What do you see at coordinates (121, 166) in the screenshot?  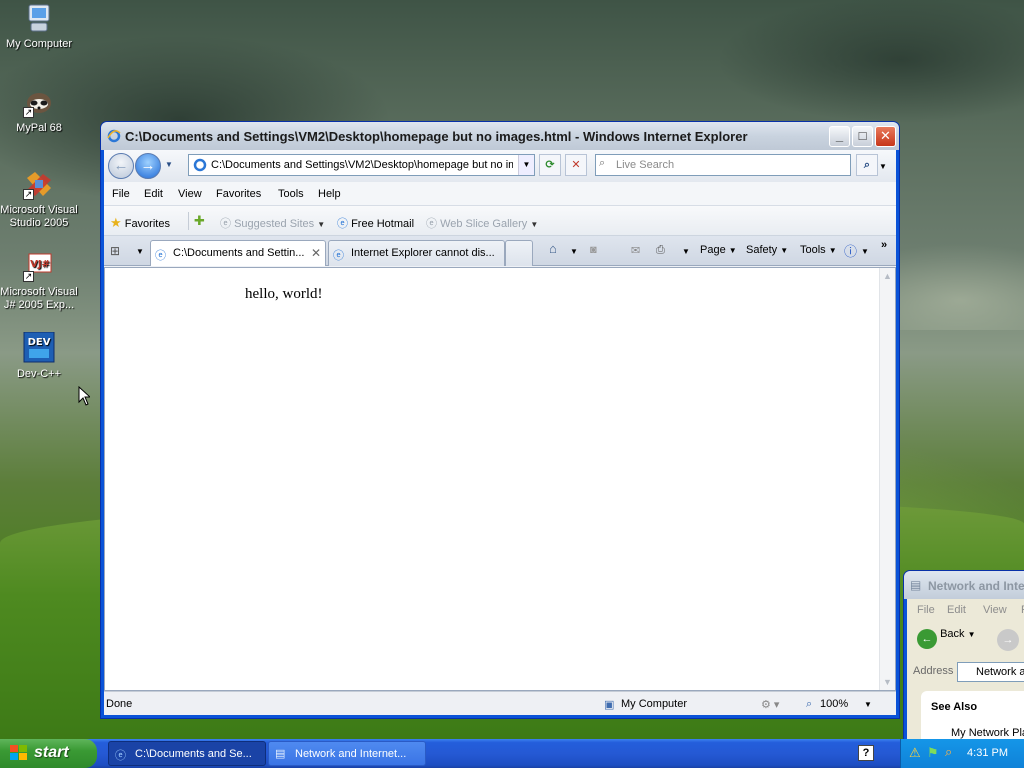 I see `back-button: ←` at bounding box center [121, 166].